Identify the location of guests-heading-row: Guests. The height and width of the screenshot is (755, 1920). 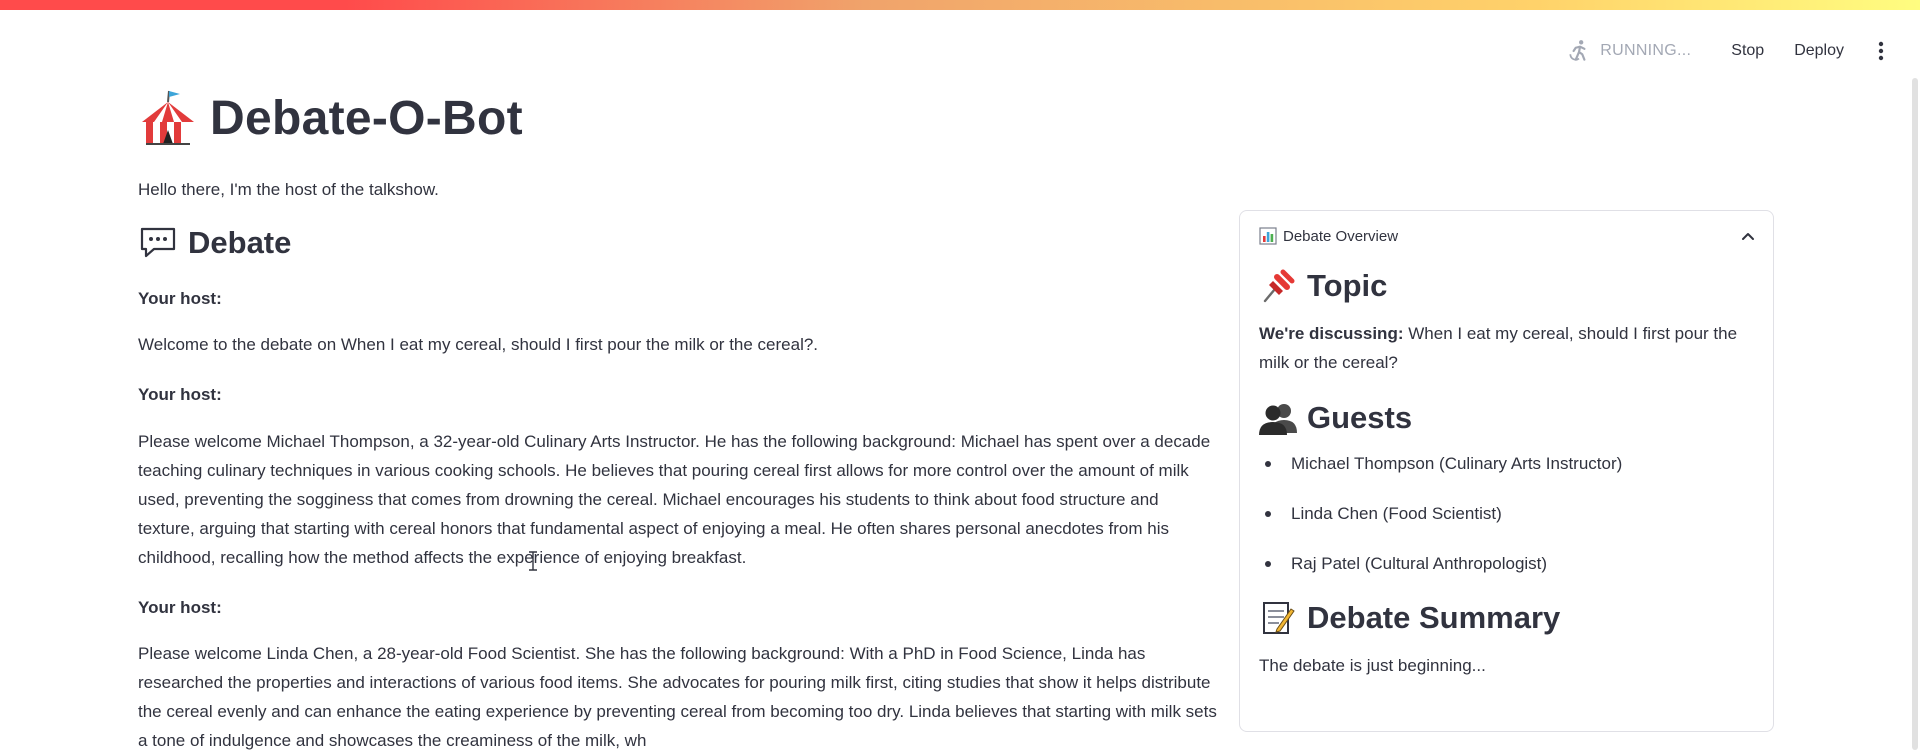
(1507, 418).